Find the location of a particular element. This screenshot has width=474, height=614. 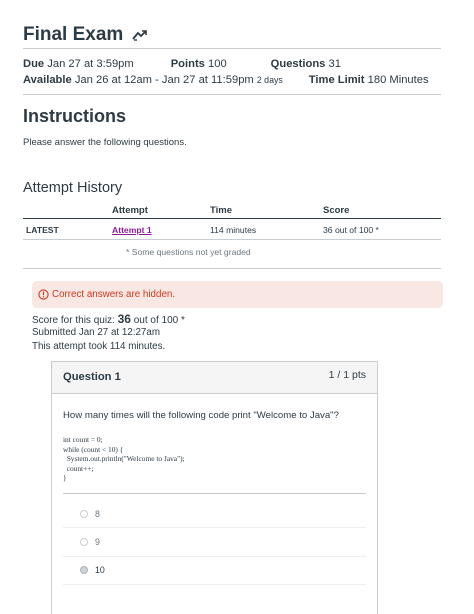

points-label: Points is located at coordinates (187, 64).